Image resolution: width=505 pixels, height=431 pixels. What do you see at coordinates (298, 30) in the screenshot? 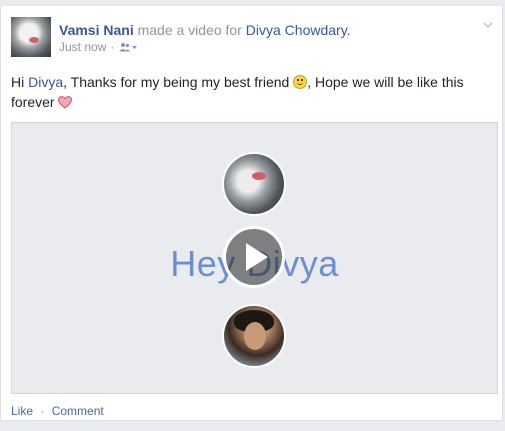
I see `recipient-name-link: Divya Chowdary.` at bounding box center [298, 30].